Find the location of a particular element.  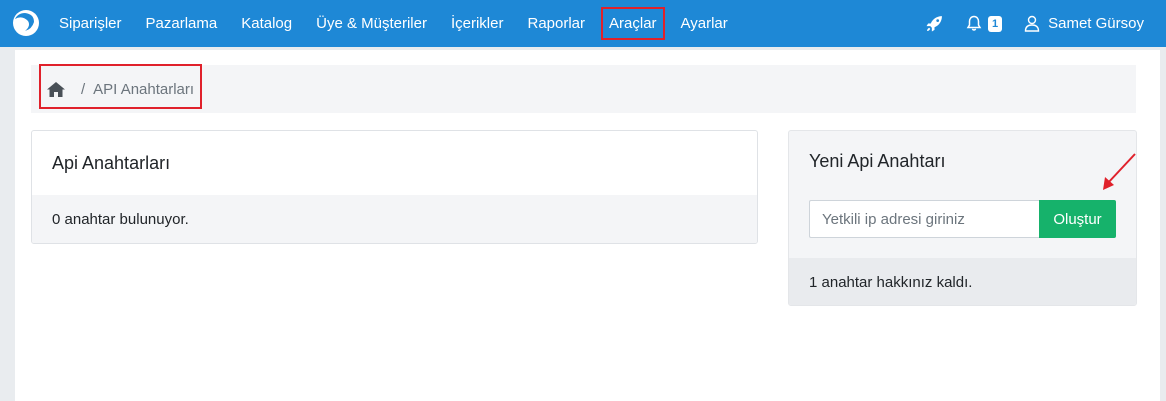

nav-item-pazarlama: Pazarlama is located at coordinates (182, 23).